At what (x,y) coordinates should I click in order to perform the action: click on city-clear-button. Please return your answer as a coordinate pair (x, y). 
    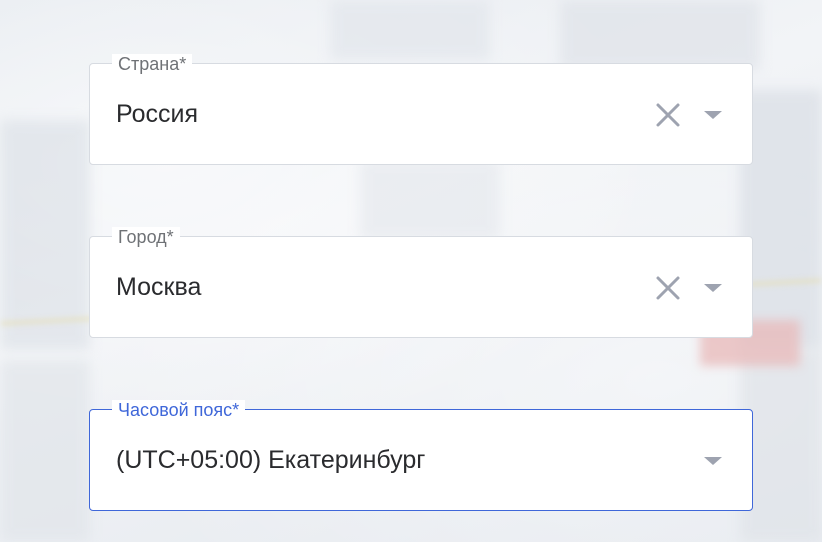
    Looking at the image, I should click on (668, 288).